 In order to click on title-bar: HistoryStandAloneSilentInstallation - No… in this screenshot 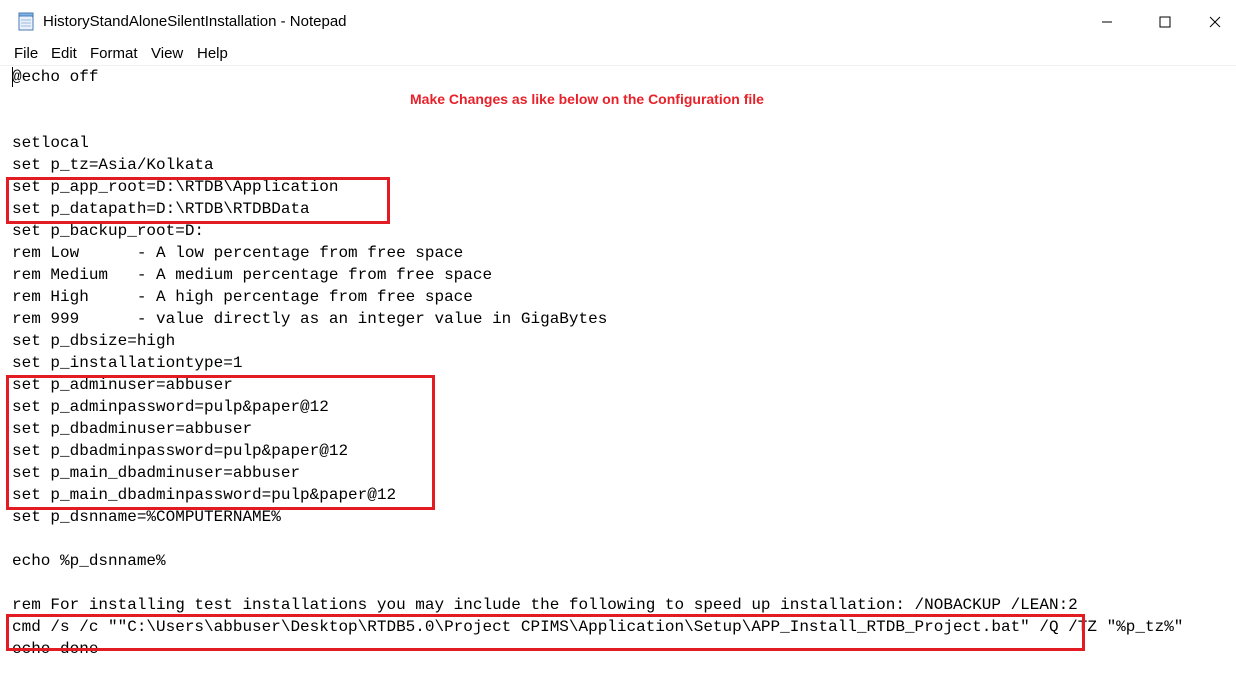, I will do `click(618, 22)`.